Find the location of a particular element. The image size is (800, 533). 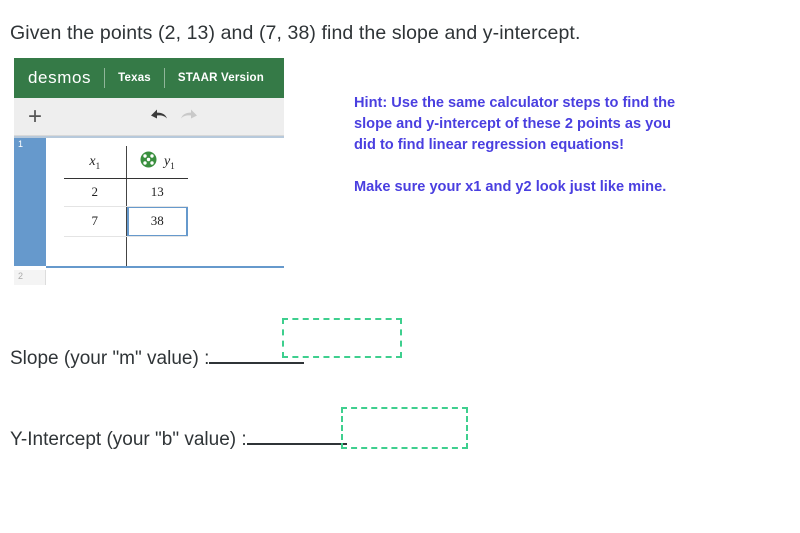

table-header-row: x1 y1 is located at coordinates (126, 162).